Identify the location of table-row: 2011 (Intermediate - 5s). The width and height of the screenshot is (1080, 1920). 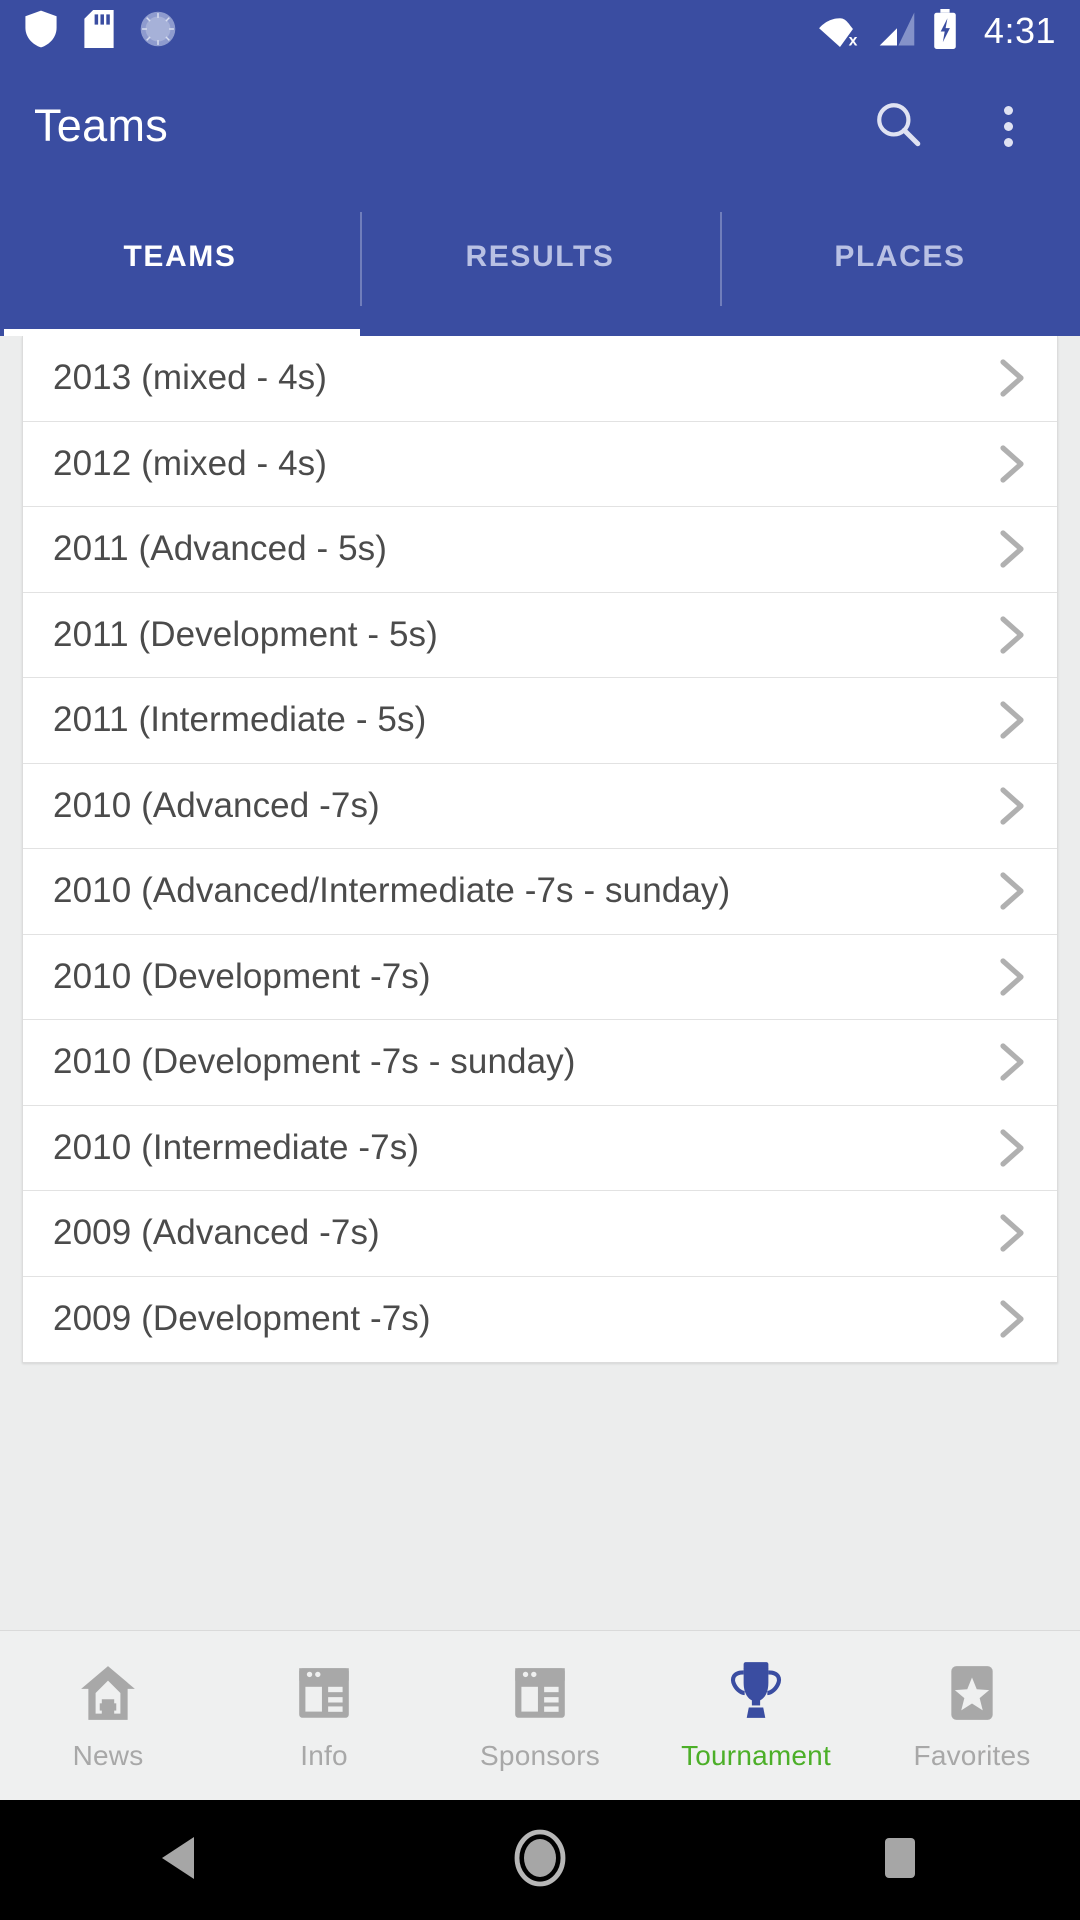
(540, 721).